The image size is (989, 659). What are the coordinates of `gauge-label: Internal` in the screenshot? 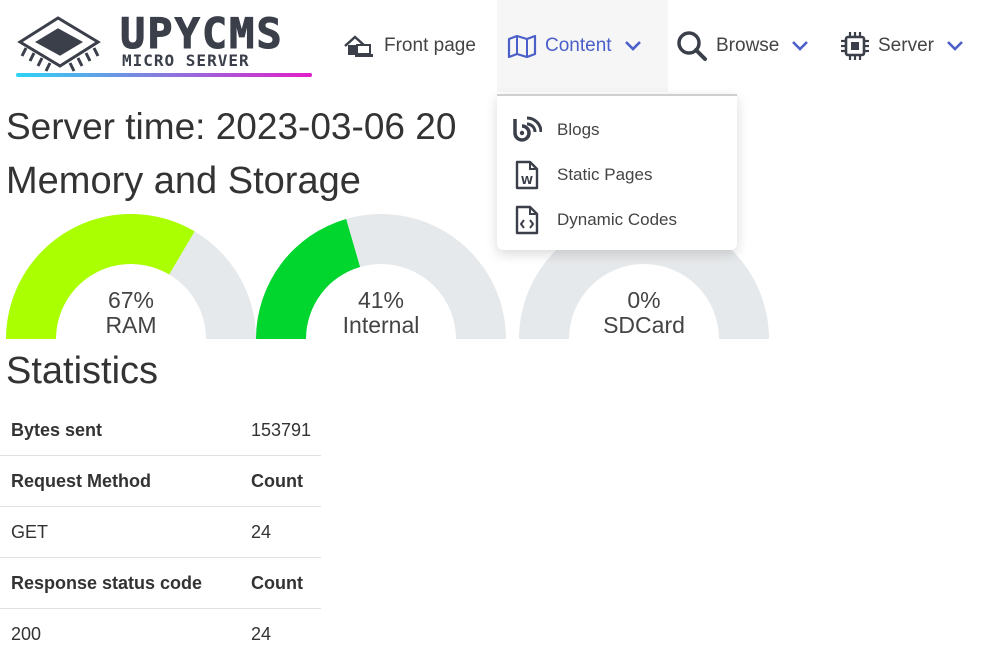 It's located at (381, 325).